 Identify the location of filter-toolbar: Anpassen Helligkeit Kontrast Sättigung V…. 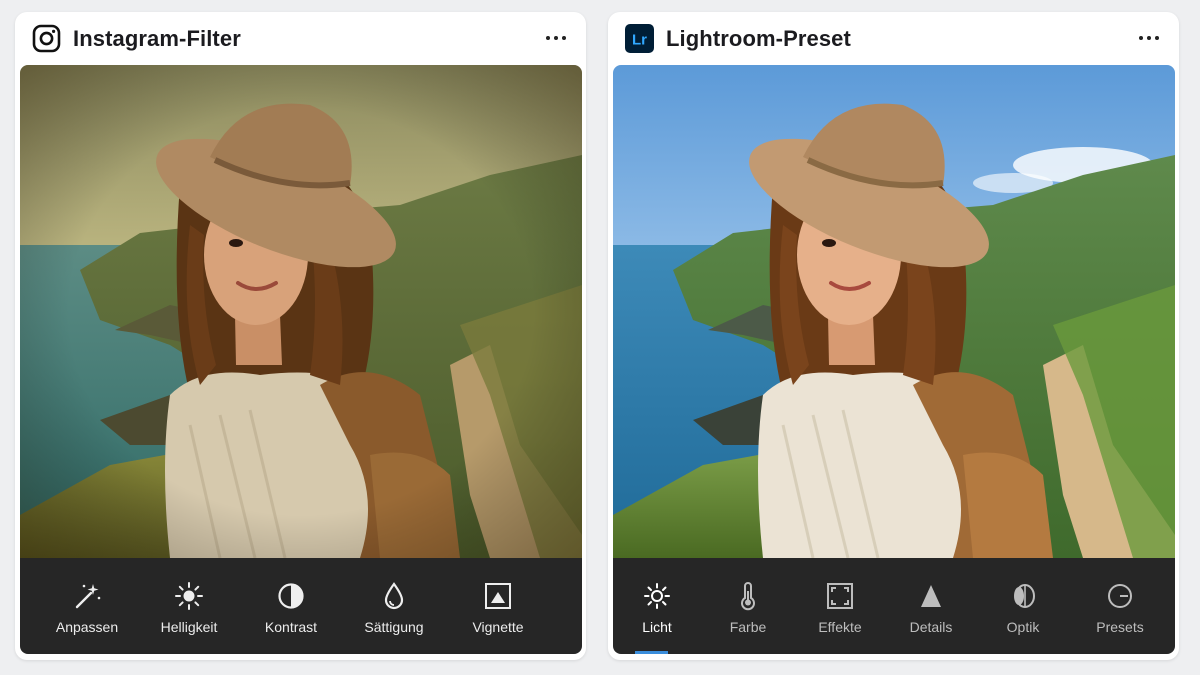
(301, 606).